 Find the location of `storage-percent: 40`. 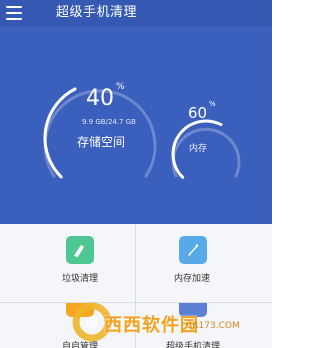

storage-percent: 40 is located at coordinates (100, 98).